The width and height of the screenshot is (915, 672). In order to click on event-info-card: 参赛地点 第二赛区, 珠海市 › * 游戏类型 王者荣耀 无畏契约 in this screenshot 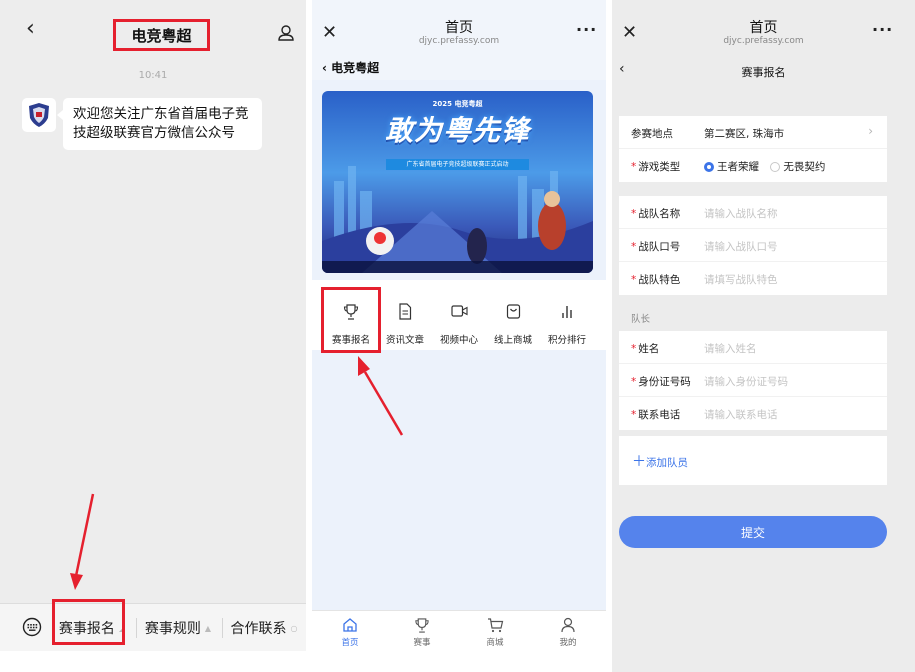, I will do `click(753, 149)`.